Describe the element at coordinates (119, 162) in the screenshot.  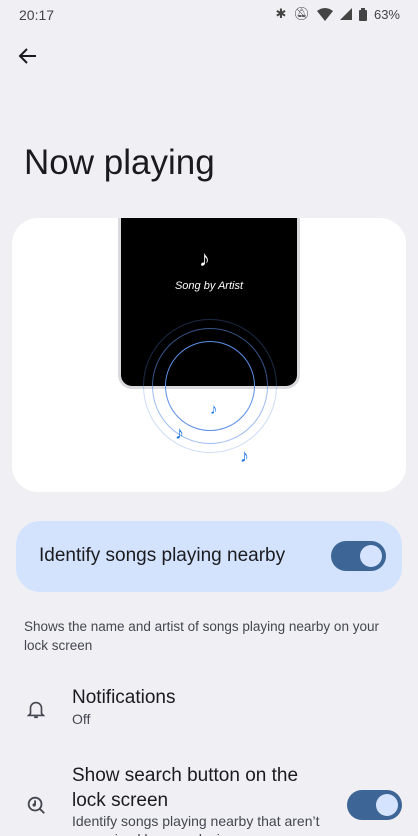
I see `page-title: Now playing` at that location.